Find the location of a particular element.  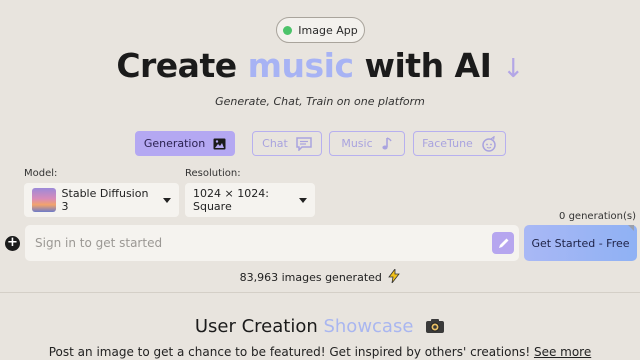

get-started-button: Get Started - Free is located at coordinates (580, 243).